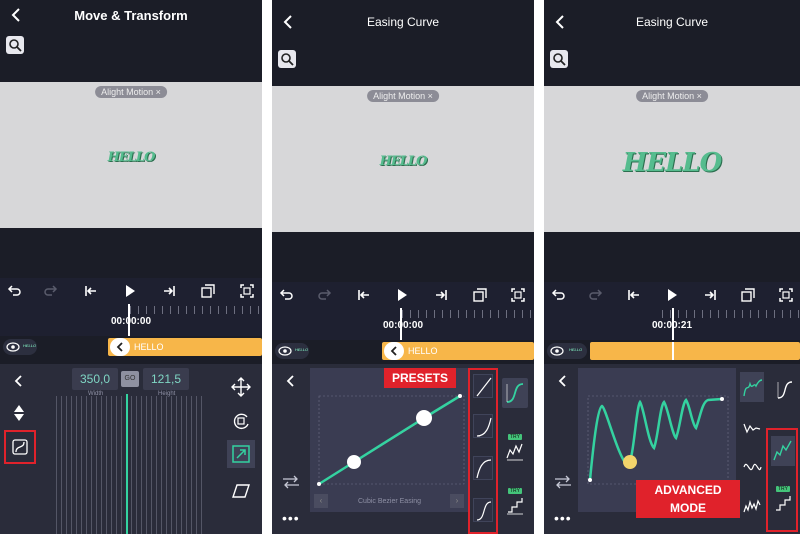  What do you see at coordinates (19, 413) in the screenshot?
I see `keyframe-diamond-icon` at bounding box center [19, 413].